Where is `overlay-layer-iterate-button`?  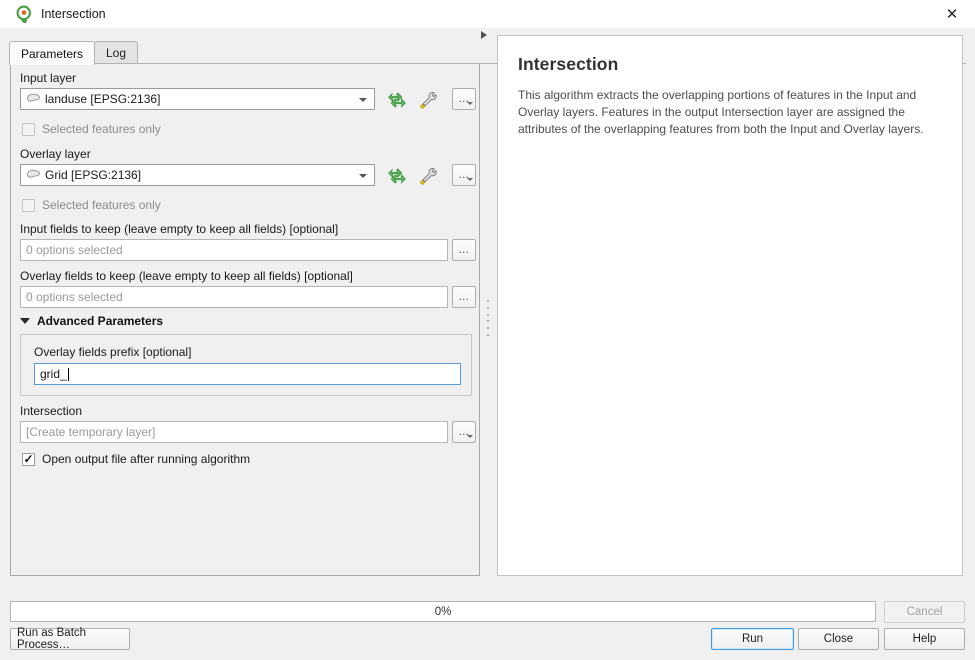
overlay-layer-iterate-button is located at coordinates (396, 176).